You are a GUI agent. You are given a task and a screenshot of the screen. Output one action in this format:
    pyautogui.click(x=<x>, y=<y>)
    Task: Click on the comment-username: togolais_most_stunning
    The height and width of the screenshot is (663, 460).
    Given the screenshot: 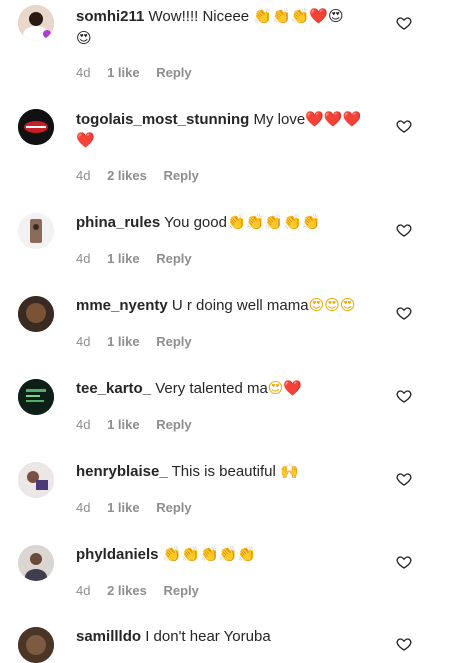 What is the action you would take?
    pyautogui.click(x=162, y=119)
    